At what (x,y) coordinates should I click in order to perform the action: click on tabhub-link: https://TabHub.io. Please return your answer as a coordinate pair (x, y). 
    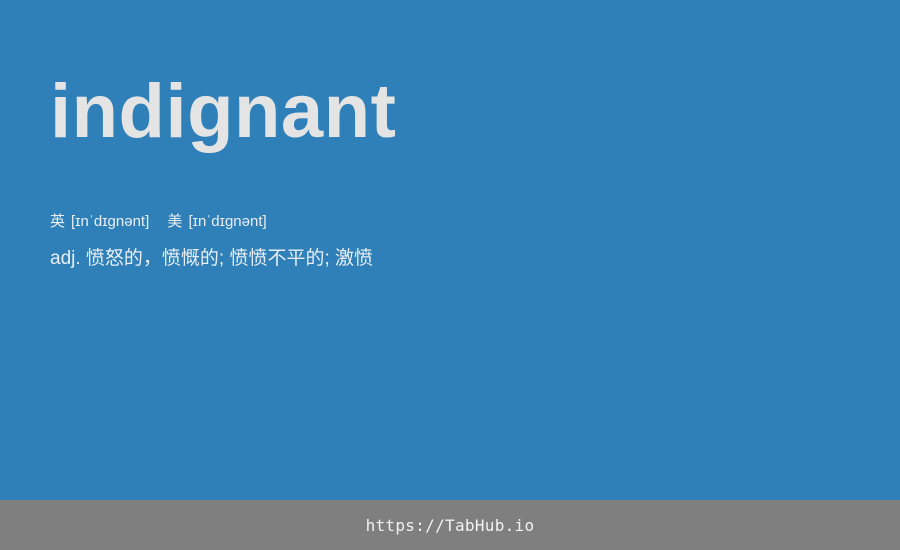
    Looking at the image, I should click on (450, 525).